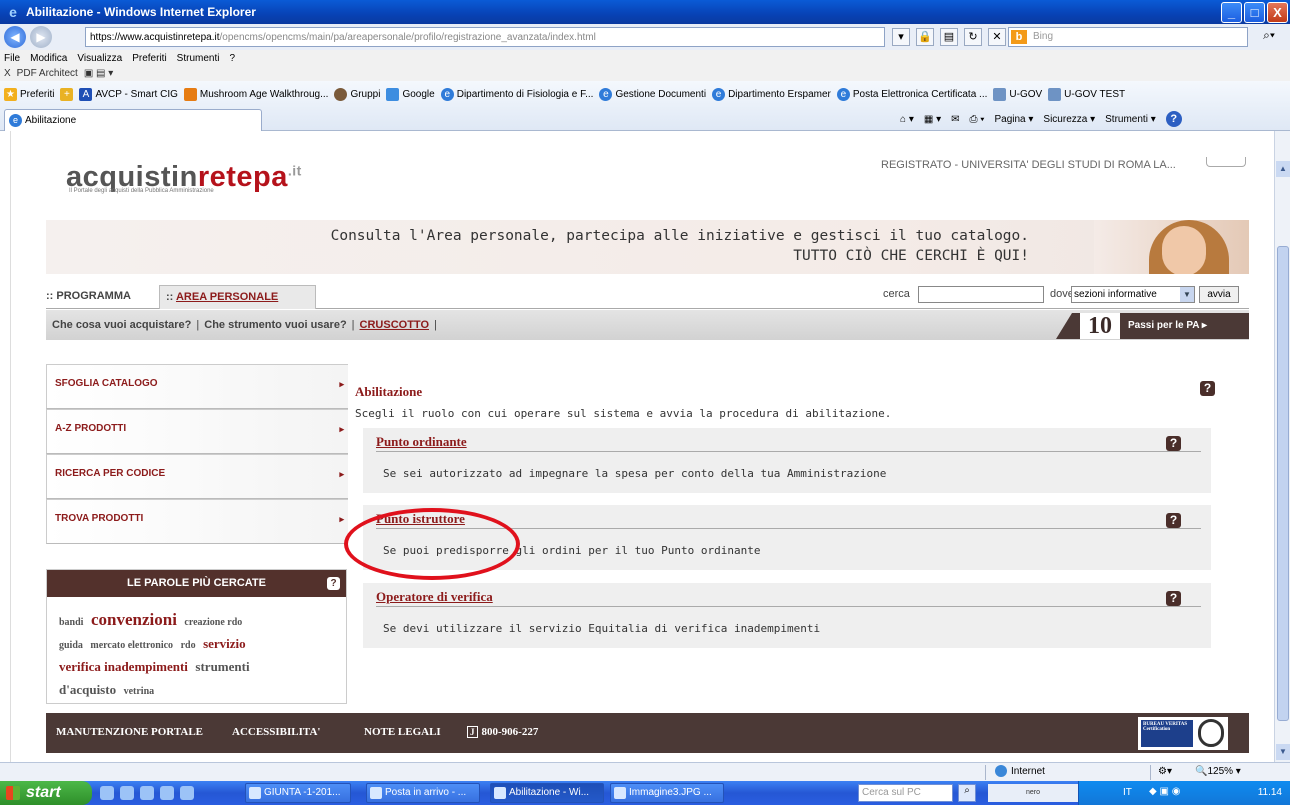  What do you see at coordinates (87, 689) in the screenshot?
I see `tag-link: d'acquisto` at bounding box center [87, 689].